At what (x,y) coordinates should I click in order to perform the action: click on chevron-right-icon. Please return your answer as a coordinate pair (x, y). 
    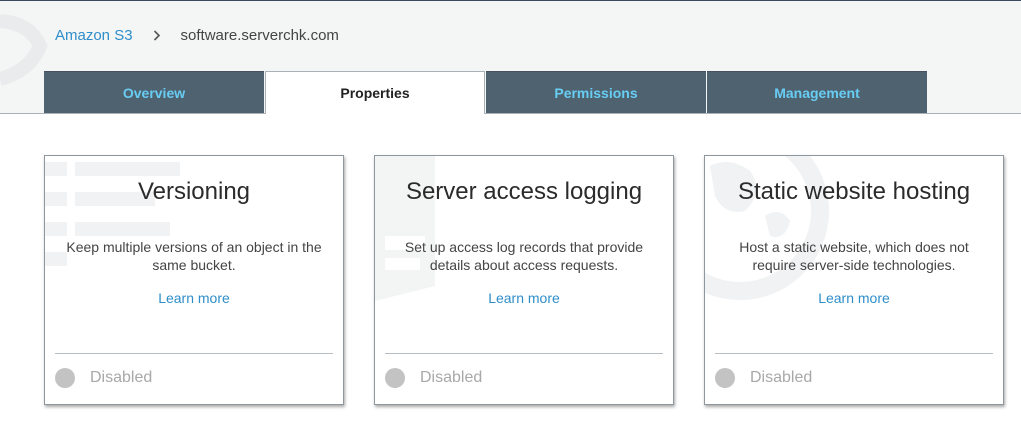
    Looking at the image, I should click on (158, 35).